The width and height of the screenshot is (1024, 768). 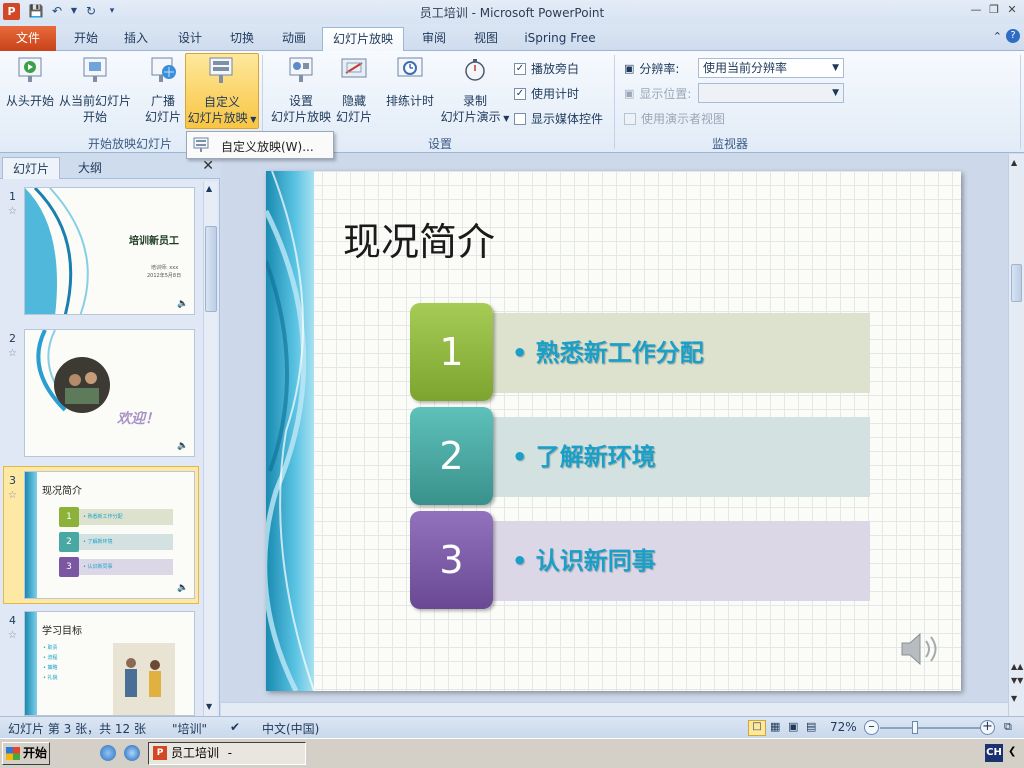 What do you see at coordinates (555, 94) in the screenshot?
I see `use-timings-label: 使用计时` at bounding box center [555, 94].